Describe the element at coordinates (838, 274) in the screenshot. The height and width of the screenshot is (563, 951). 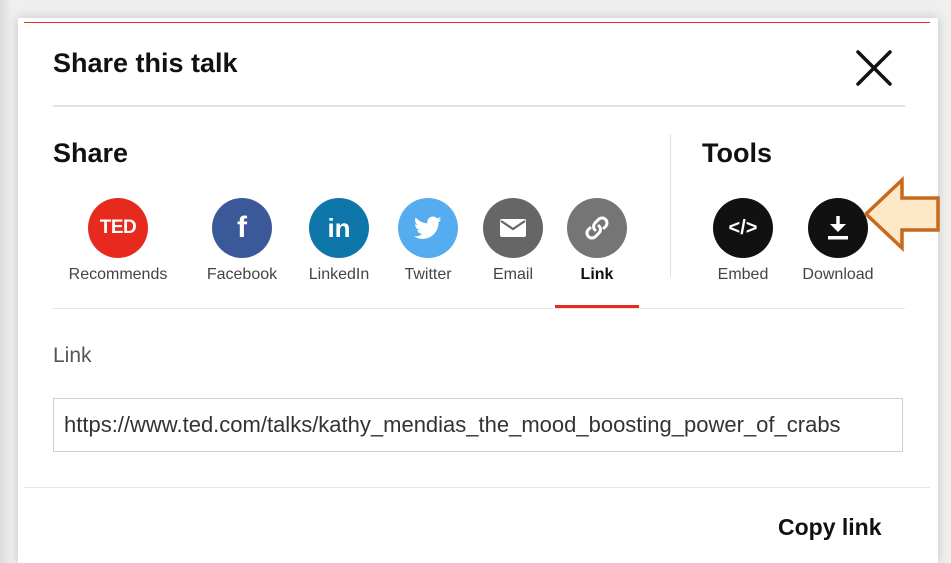
I see `tool-item-label: Download` at that location.